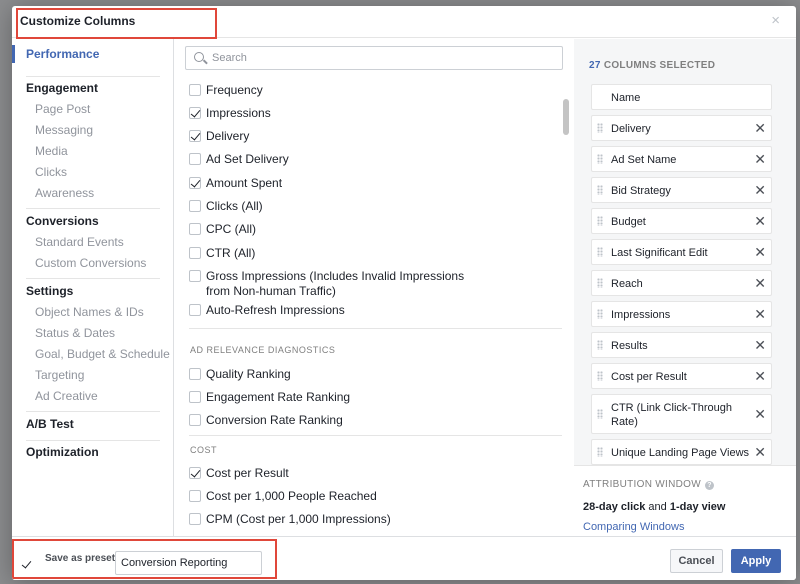 The image size is (800, 584). What do you see at coordinates (681, 376) in the screenshot?
I see `selected-column-cost-per-result: Cost per Result ✕` at bounding box center [681, 376].